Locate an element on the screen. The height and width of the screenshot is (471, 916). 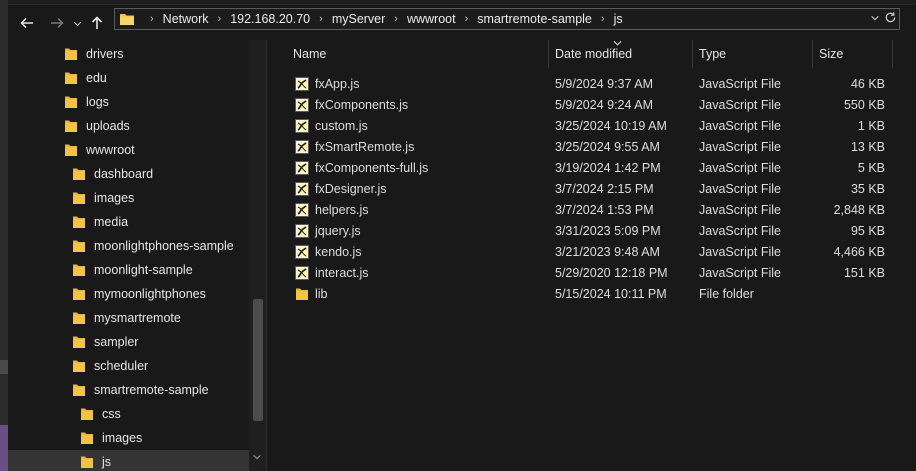
nav-tree-item: moonlight-sample is located at coordinates (132, 270).